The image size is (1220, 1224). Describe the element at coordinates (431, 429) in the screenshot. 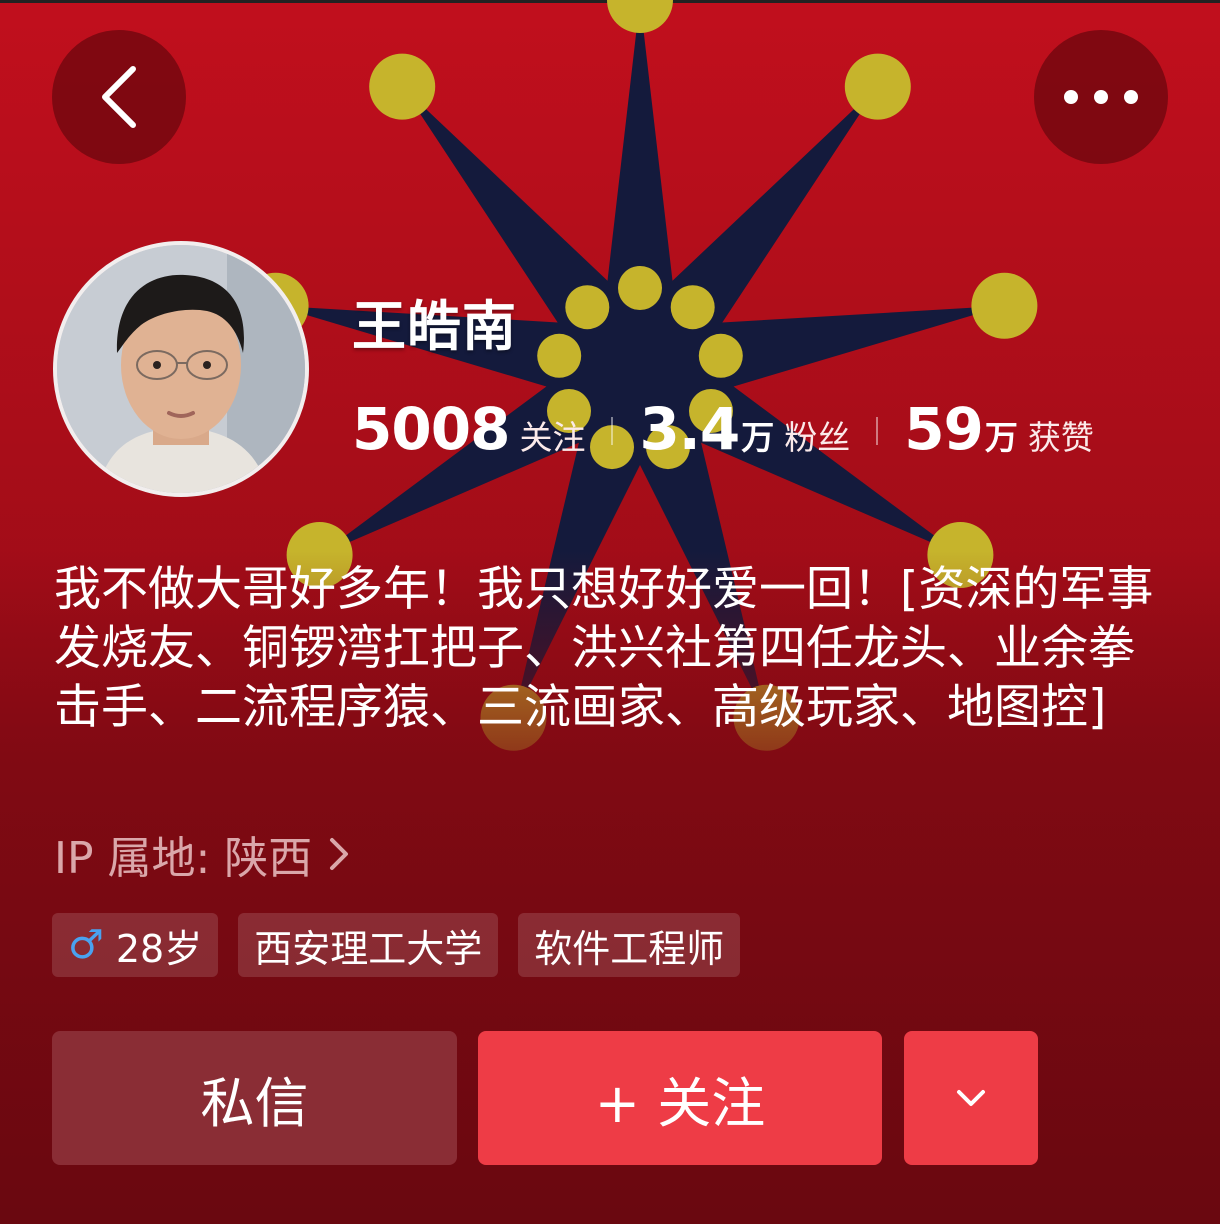

I see `stat-following-value: 5008` at that location.